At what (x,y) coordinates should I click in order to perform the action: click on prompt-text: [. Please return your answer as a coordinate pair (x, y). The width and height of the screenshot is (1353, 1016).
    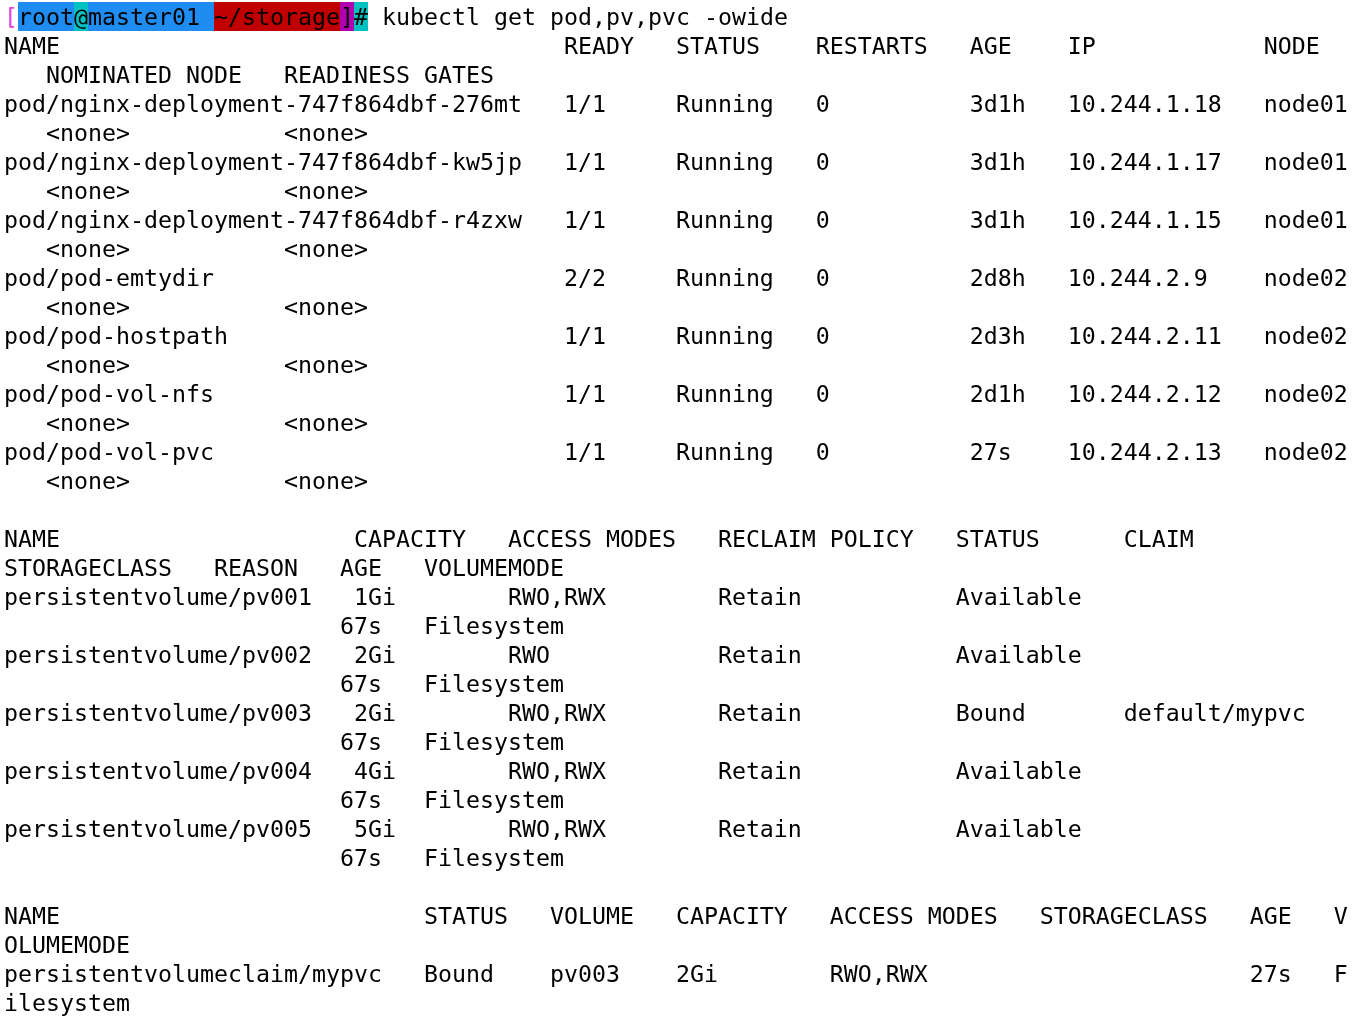
    Looking at the image, I should click on (11, 16).